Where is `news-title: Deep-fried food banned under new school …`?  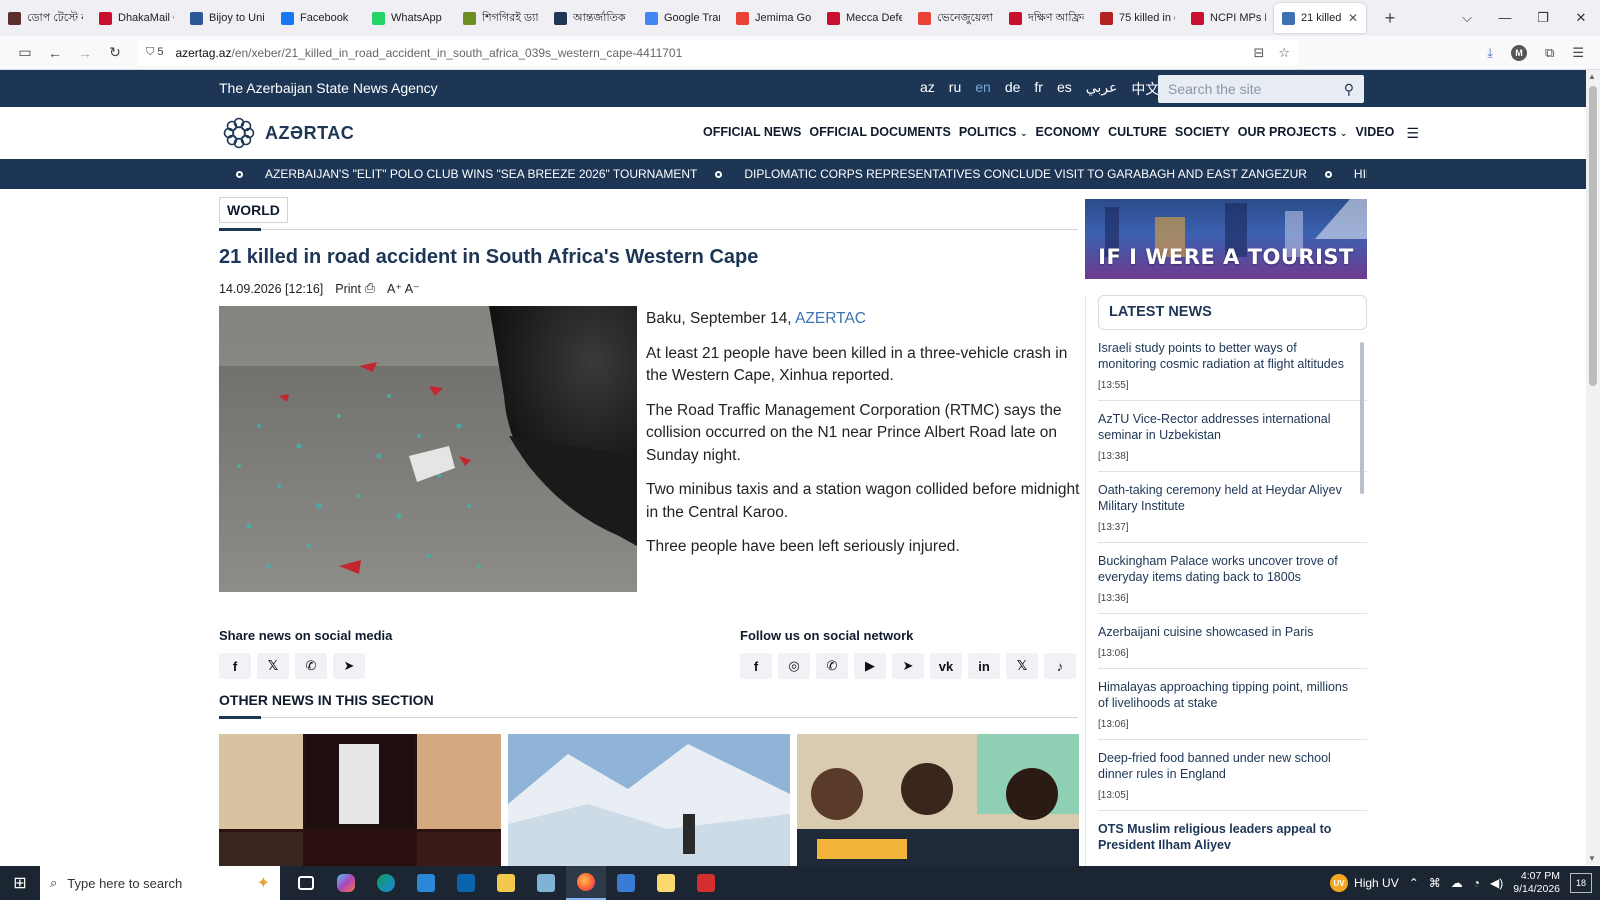
news-title: Deep-fried food banned under new school … is located at coordinates (1225, 766).